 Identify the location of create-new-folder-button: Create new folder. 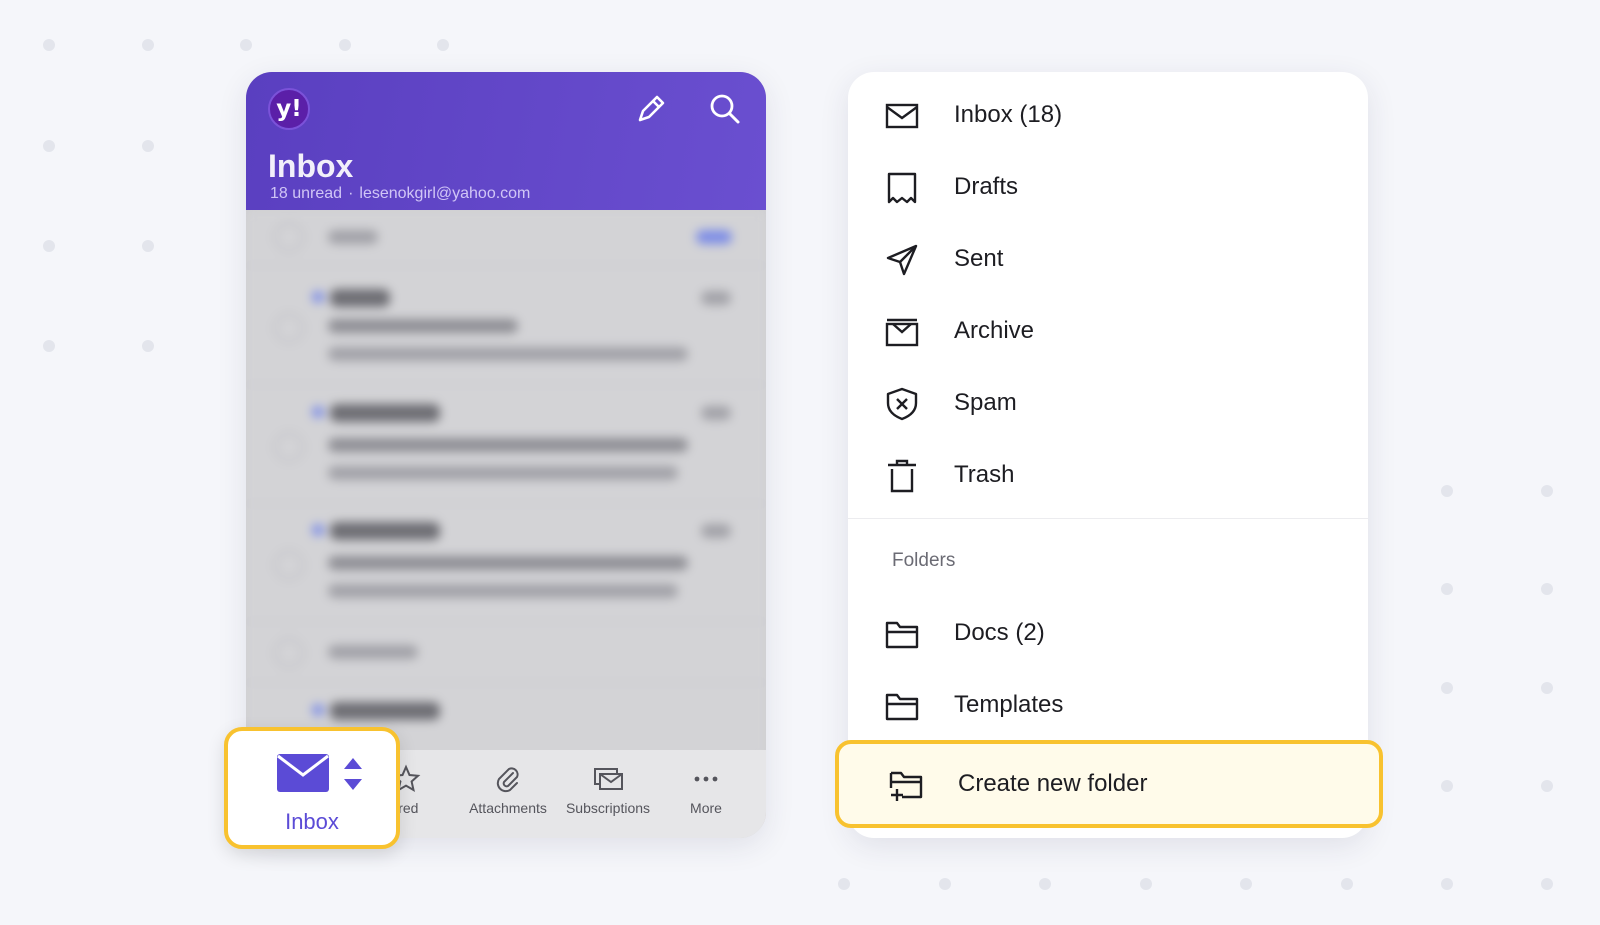
(1109, 784).